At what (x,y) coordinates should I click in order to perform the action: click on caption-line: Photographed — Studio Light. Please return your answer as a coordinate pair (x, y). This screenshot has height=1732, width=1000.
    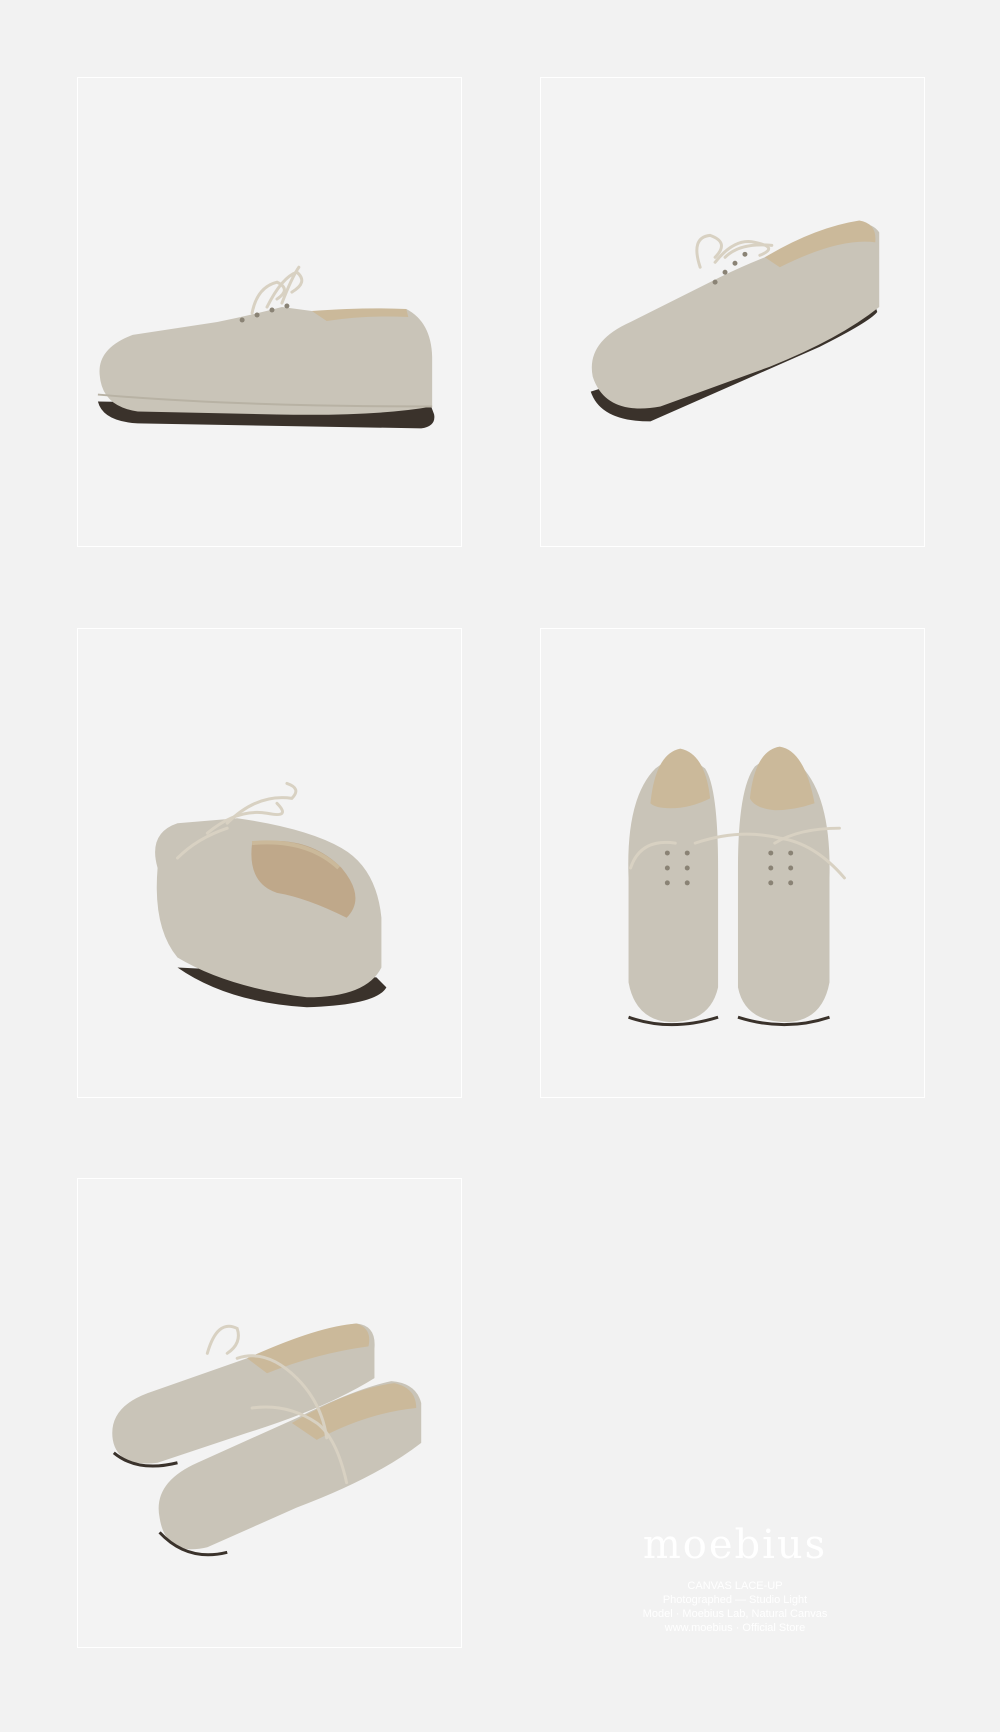
    Looking at the image, I should click on (735, 1600).